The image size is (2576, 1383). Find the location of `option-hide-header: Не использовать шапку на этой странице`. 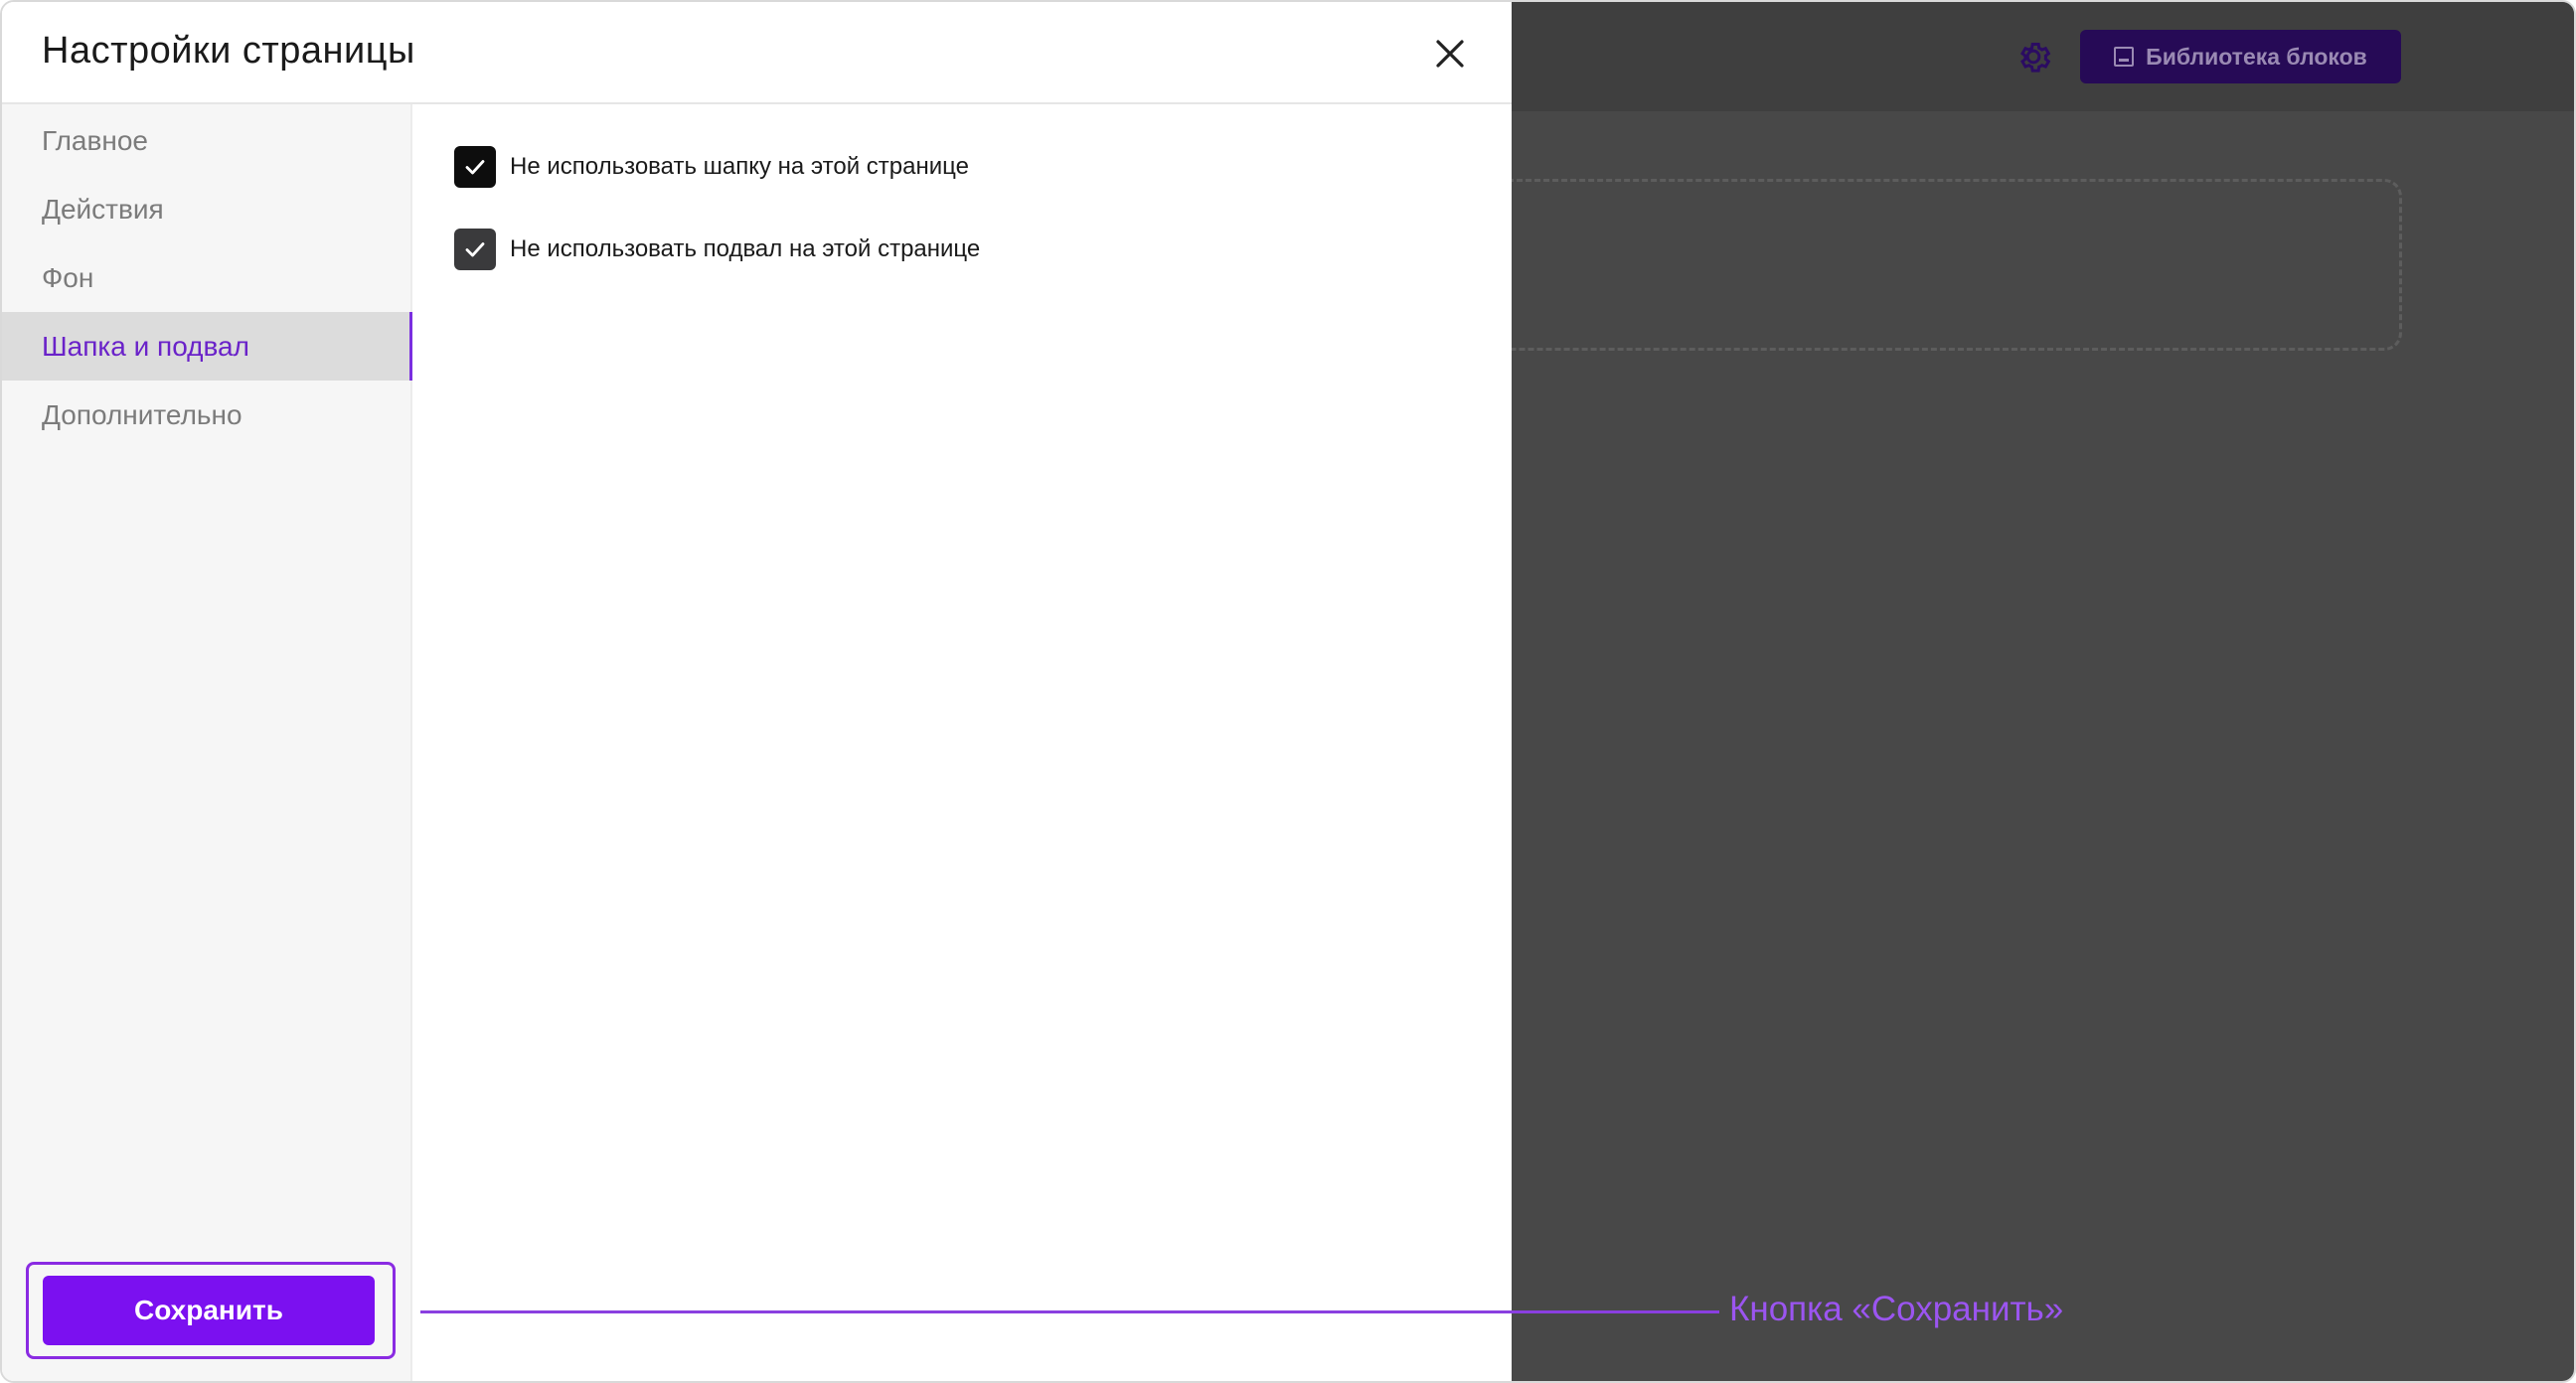

option-hide-header: Не использовать шапку на этой странице is located at coordinates (711, 167).